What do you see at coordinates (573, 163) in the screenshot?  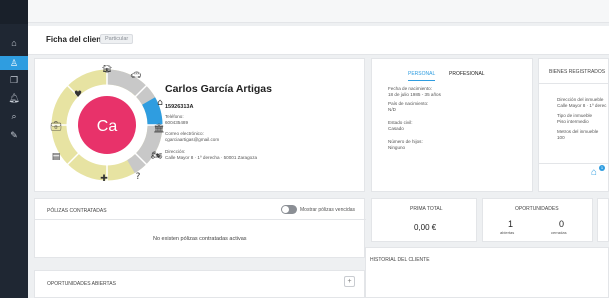 I see `bienes-footer-divider` at bounding box center [573, 163].